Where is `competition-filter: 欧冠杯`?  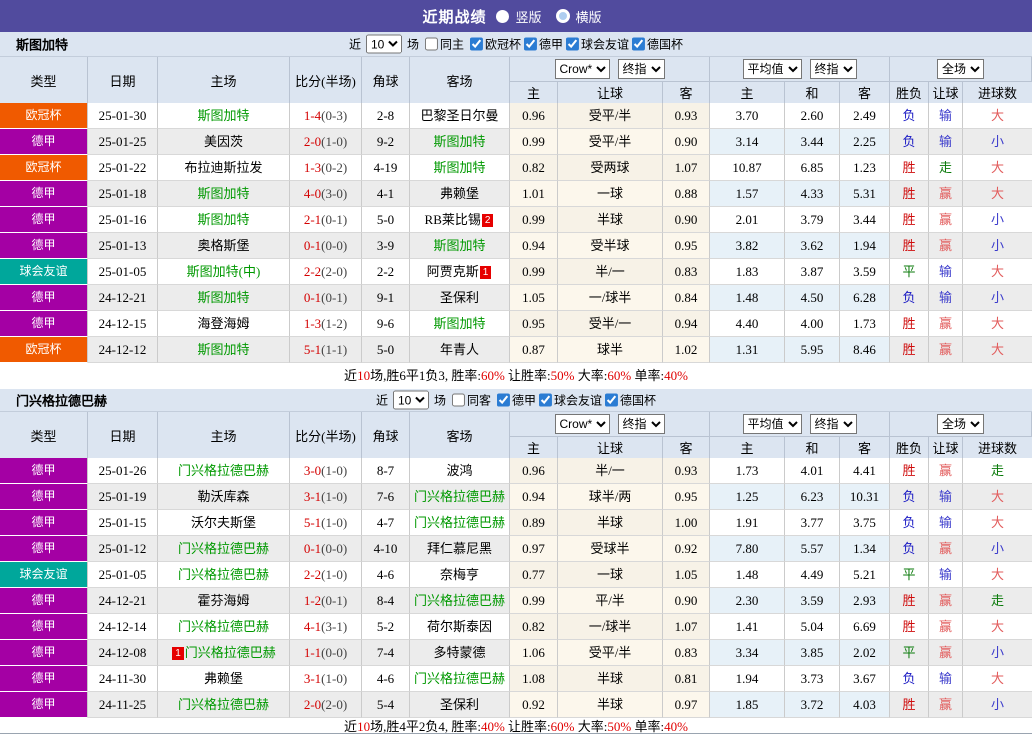
competition-filter: 欧冠杯 is located at coordinates (495, 43).